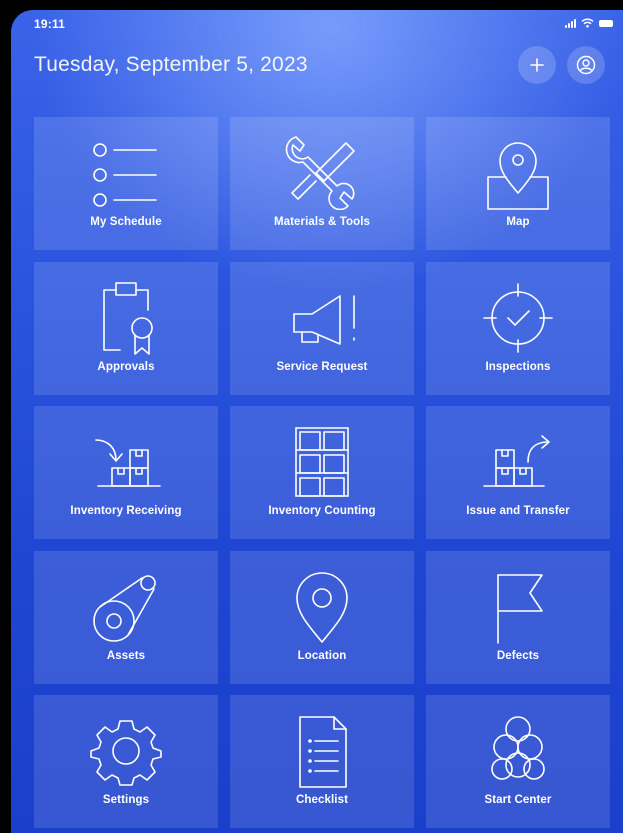 This screenshot has height=833, width=623. I want to click on tile-start-center: Start Center, so click(518, 761).